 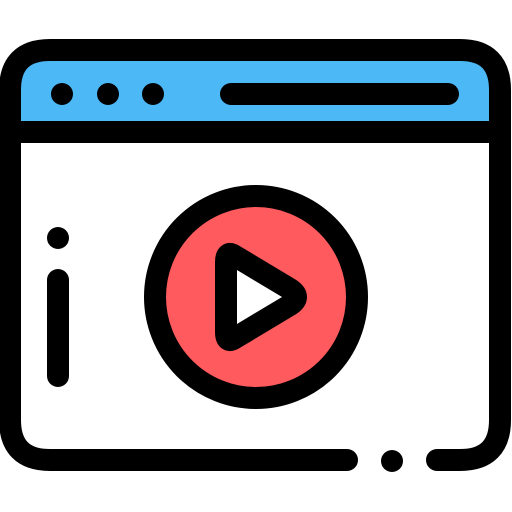 What do you see at coordinates (58, 238) in the screenshot?
I see `side-dot` at bounding box center [58, 238].